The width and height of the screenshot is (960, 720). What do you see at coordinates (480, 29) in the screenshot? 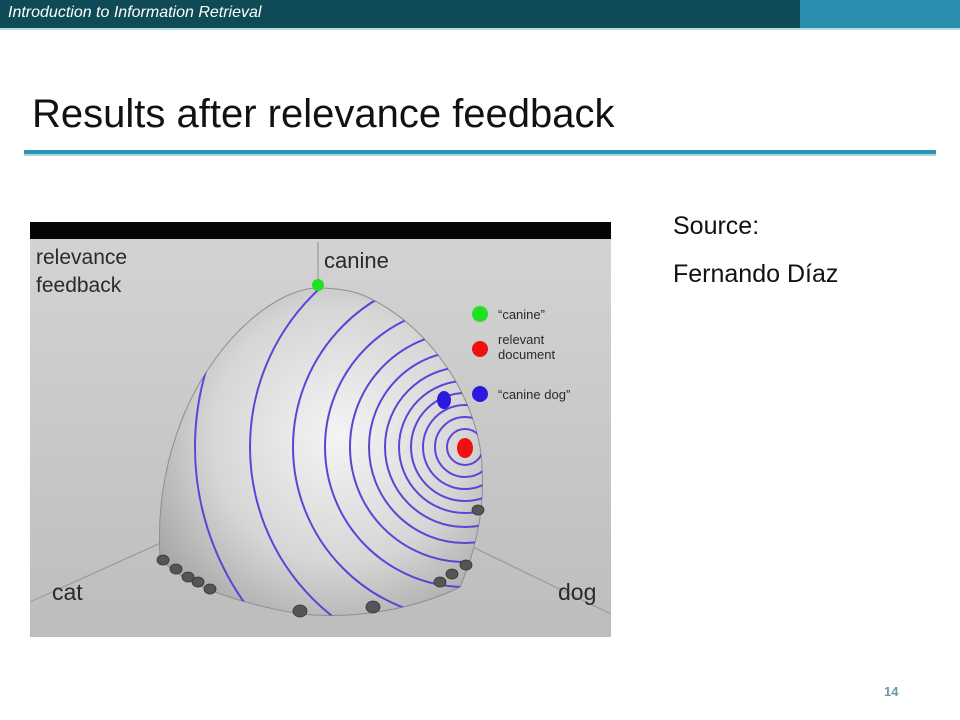
I see `header-divider` at bounding box center [480, 29].